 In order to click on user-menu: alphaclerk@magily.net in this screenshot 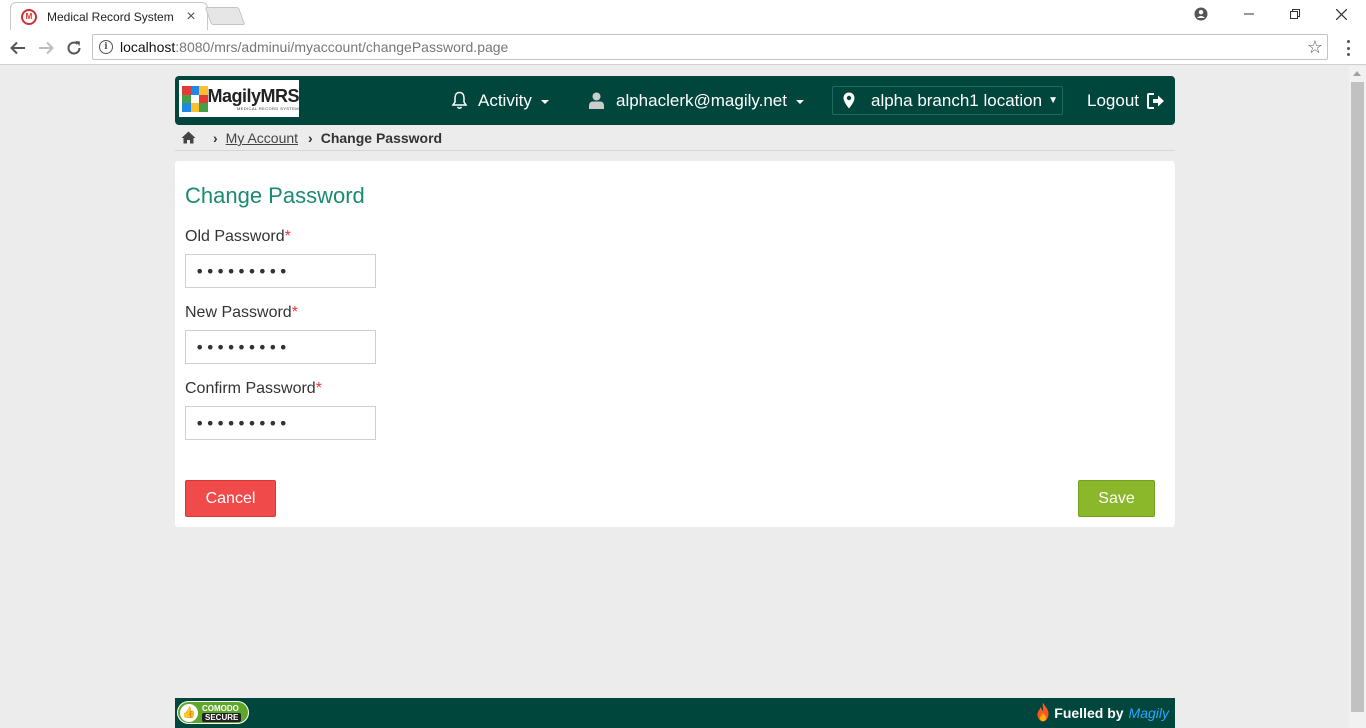, I will do `click(696, 100)`.